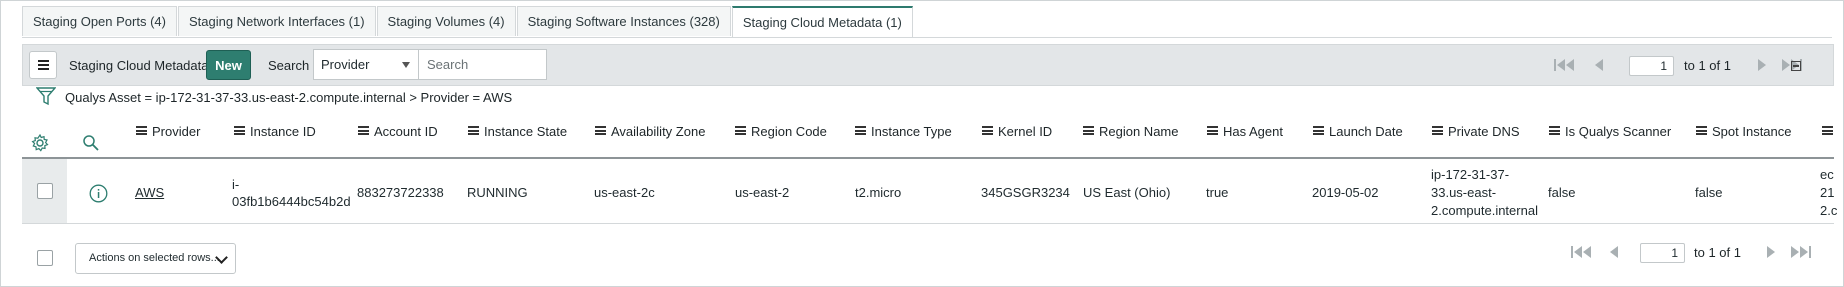 This screenshot has height=287, width=1844. Describe the element at coordinates (822, 22) in the screenshot. I see `tab-staging-cloud-metadata: Staging Cloud Metadata (1)` at that location.